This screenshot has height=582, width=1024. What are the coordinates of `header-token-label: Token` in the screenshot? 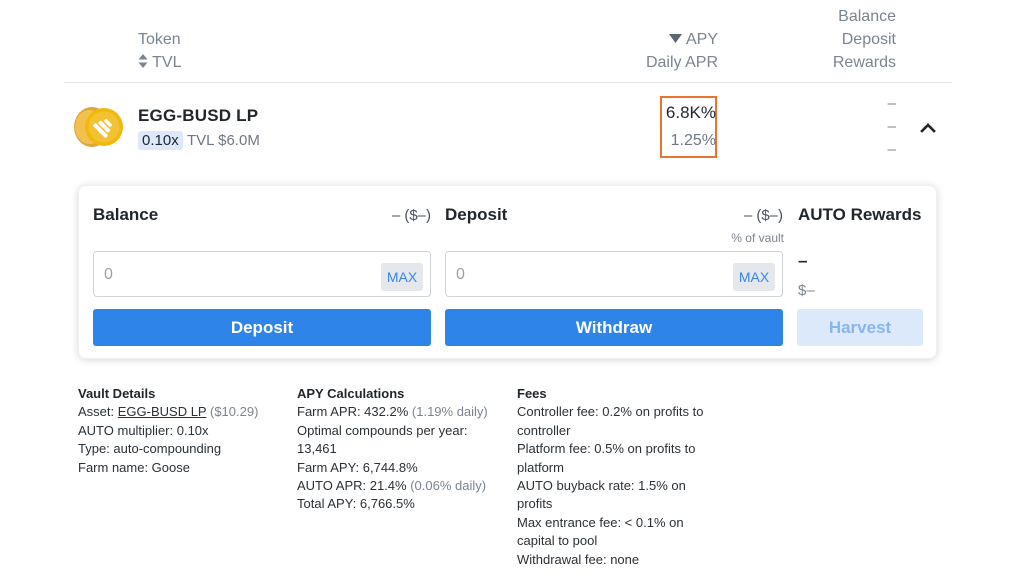 It's located at (159, 39).